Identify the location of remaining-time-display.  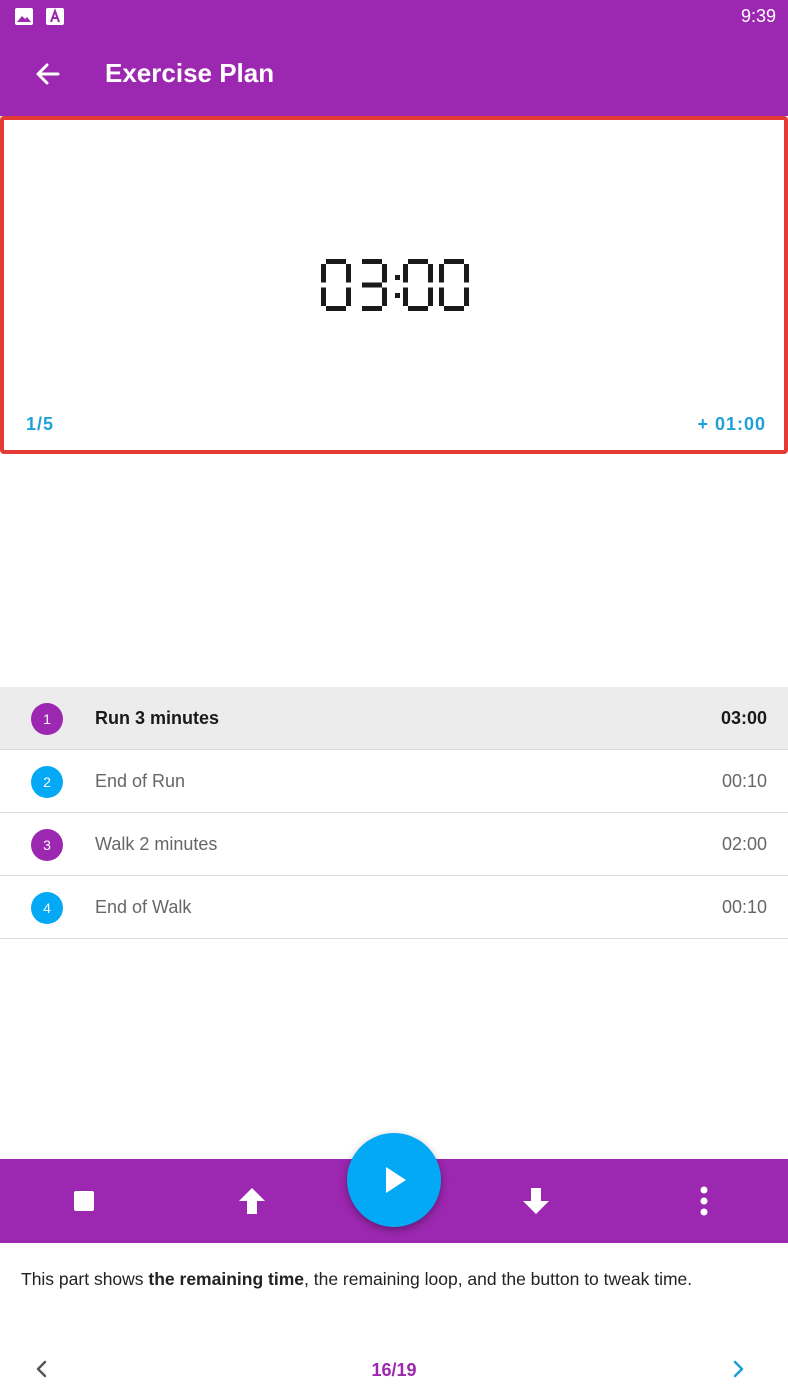
(394, 285).